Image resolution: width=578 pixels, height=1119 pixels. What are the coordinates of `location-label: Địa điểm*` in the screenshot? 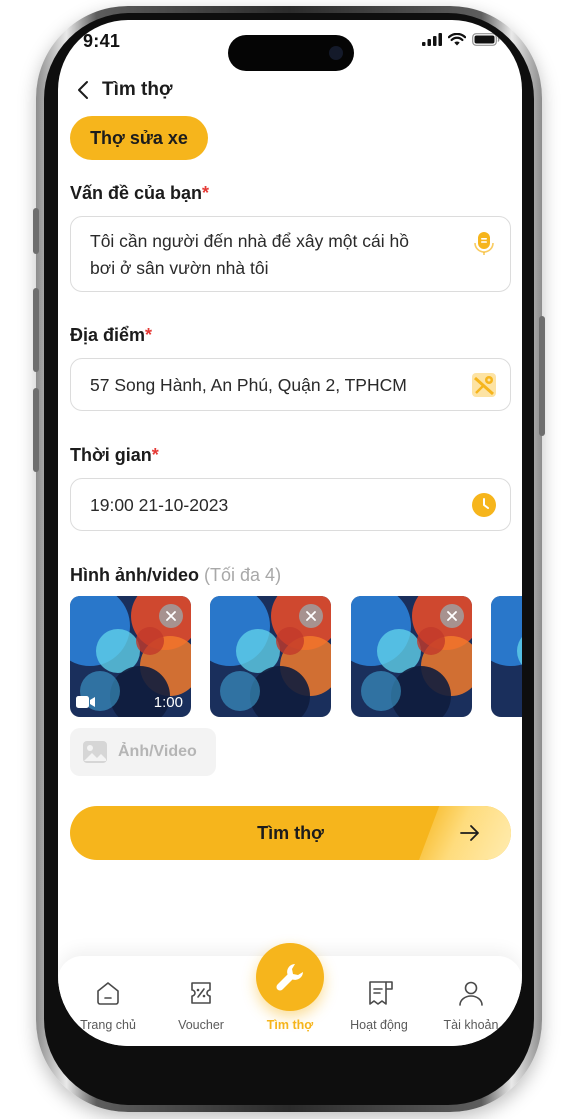 It's located at (111, 335).